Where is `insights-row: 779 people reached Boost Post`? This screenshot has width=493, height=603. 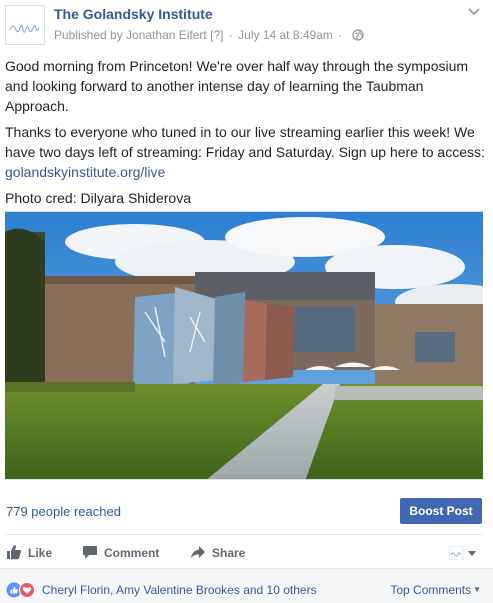 insights-row: 779 people reached Boost Post is located at coordinates (246, 512).